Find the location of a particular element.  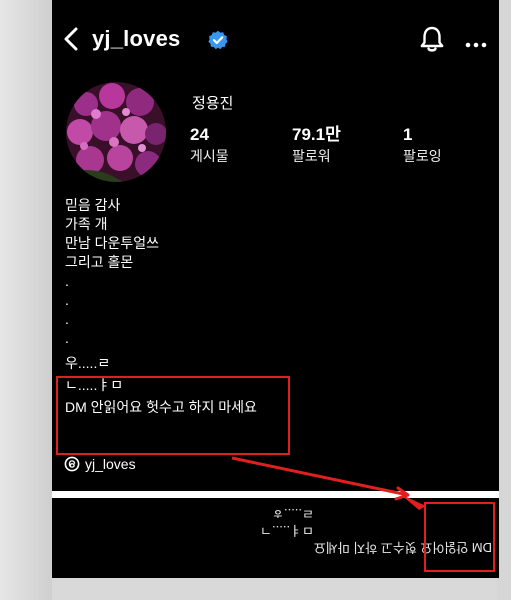

followers-count: 79.1만 is located at coordinates (316, 134).